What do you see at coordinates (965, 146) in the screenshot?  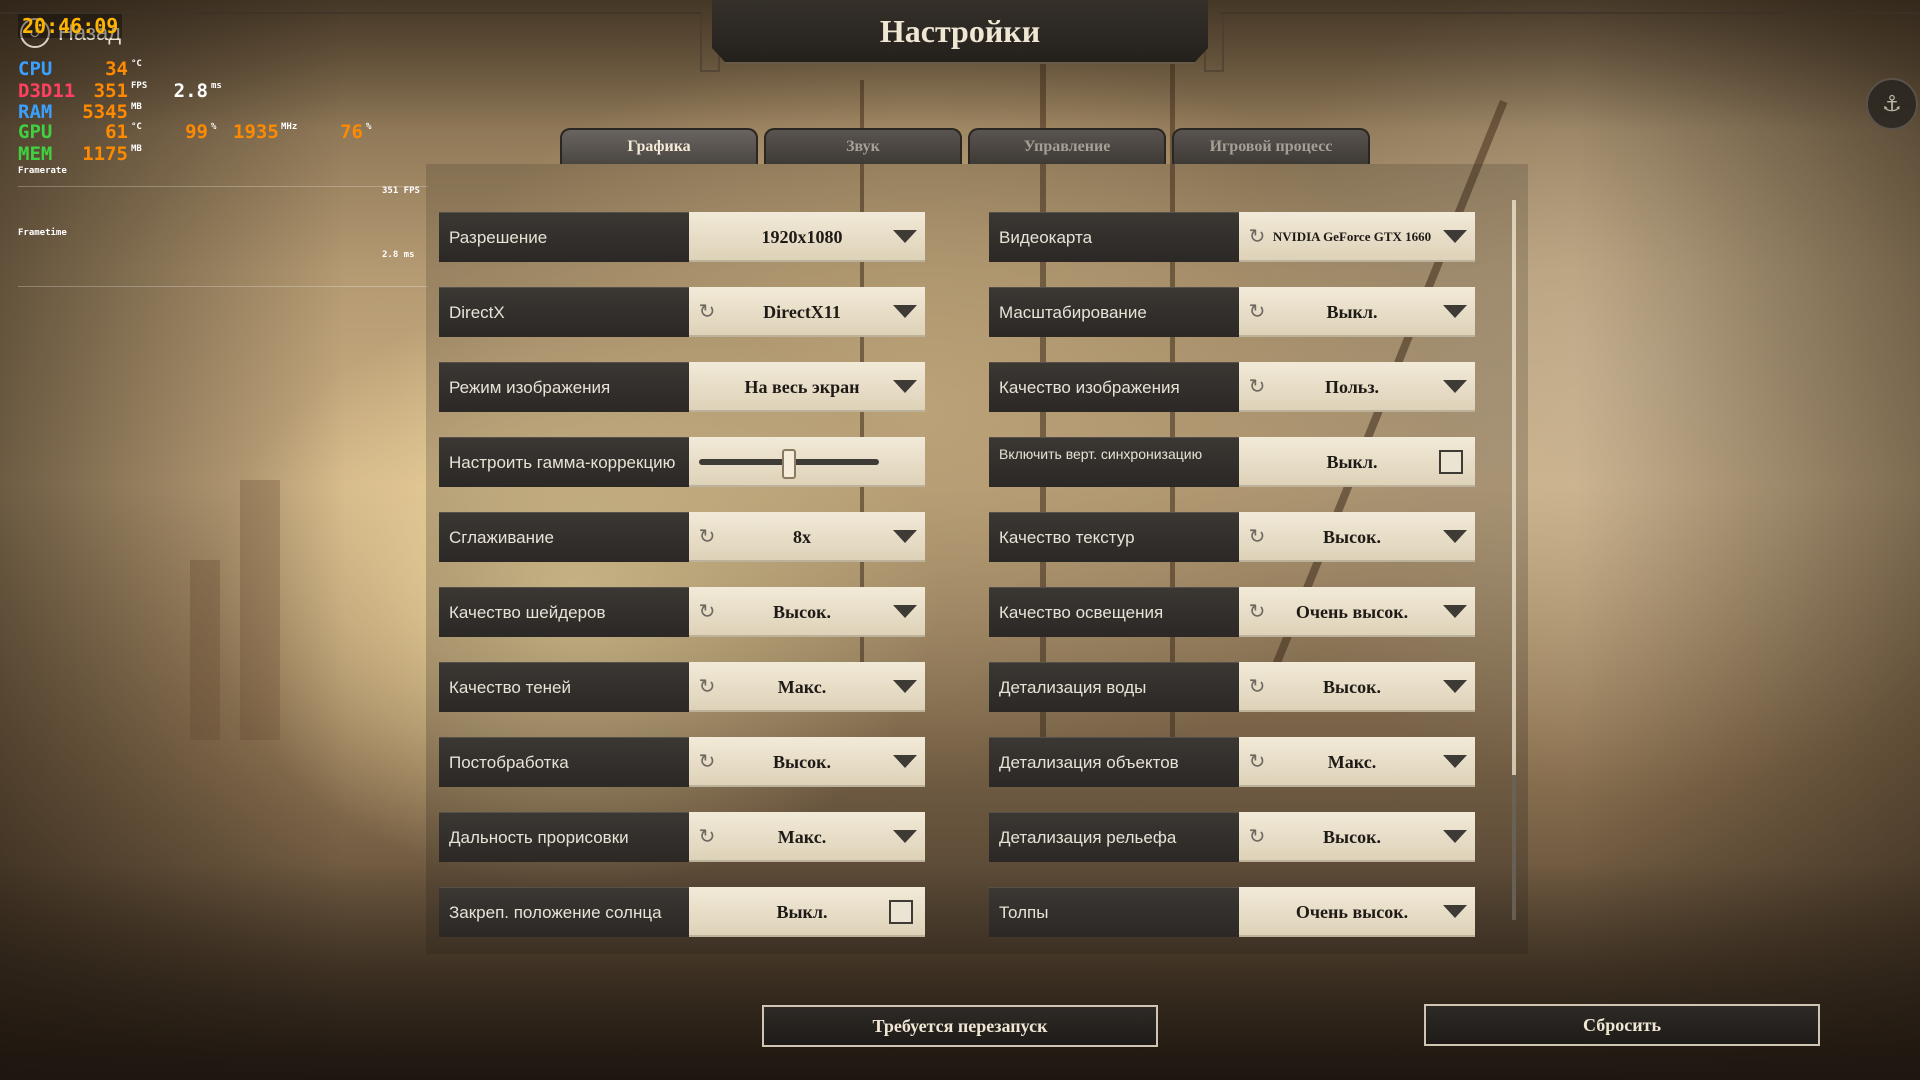 I see `settings-tabs: Графика Звук Управление Игровой процесс` at bounding box center [965, 146].